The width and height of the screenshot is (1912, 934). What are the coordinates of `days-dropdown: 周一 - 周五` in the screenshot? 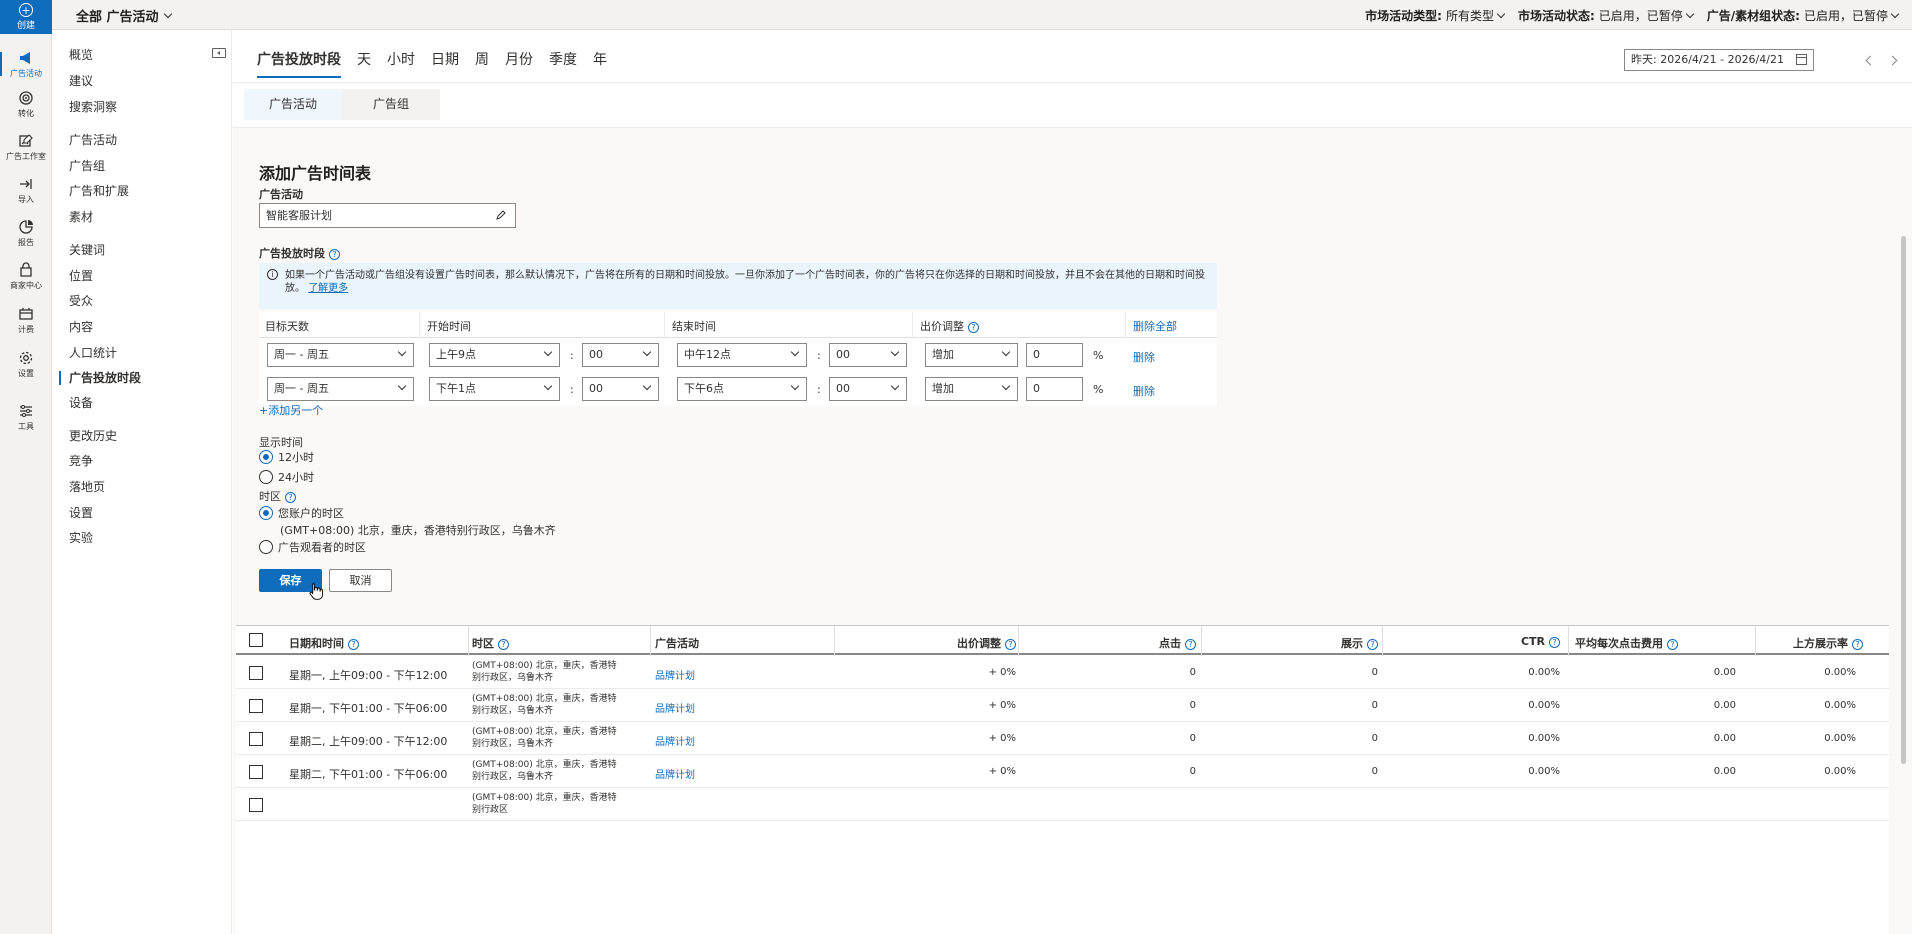 It's located at (340, 355).